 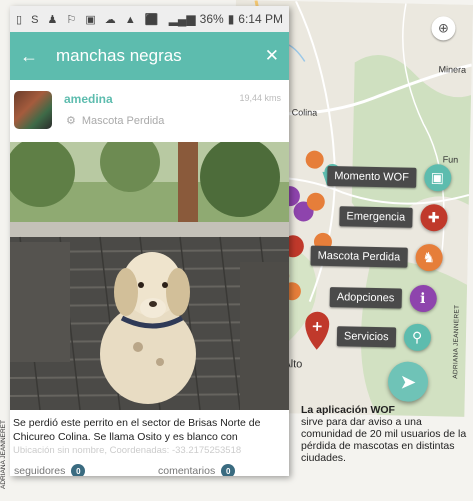 What do you see at coordinates (149, 470) in the screenshot?
I see `post-footer: seguidores 0 comentarios 0` at bounding box center [149, 470].